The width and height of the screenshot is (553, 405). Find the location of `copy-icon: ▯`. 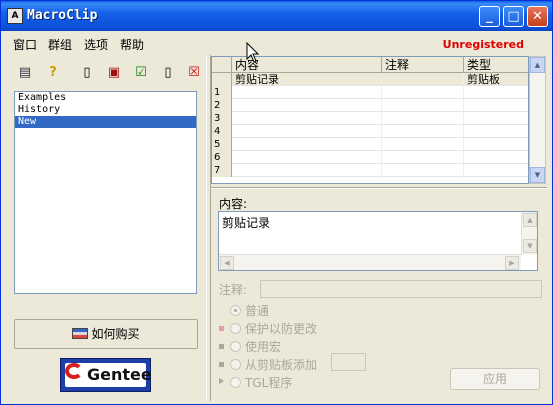

copy-icon: ▯ is located at coordinates (168, 73).